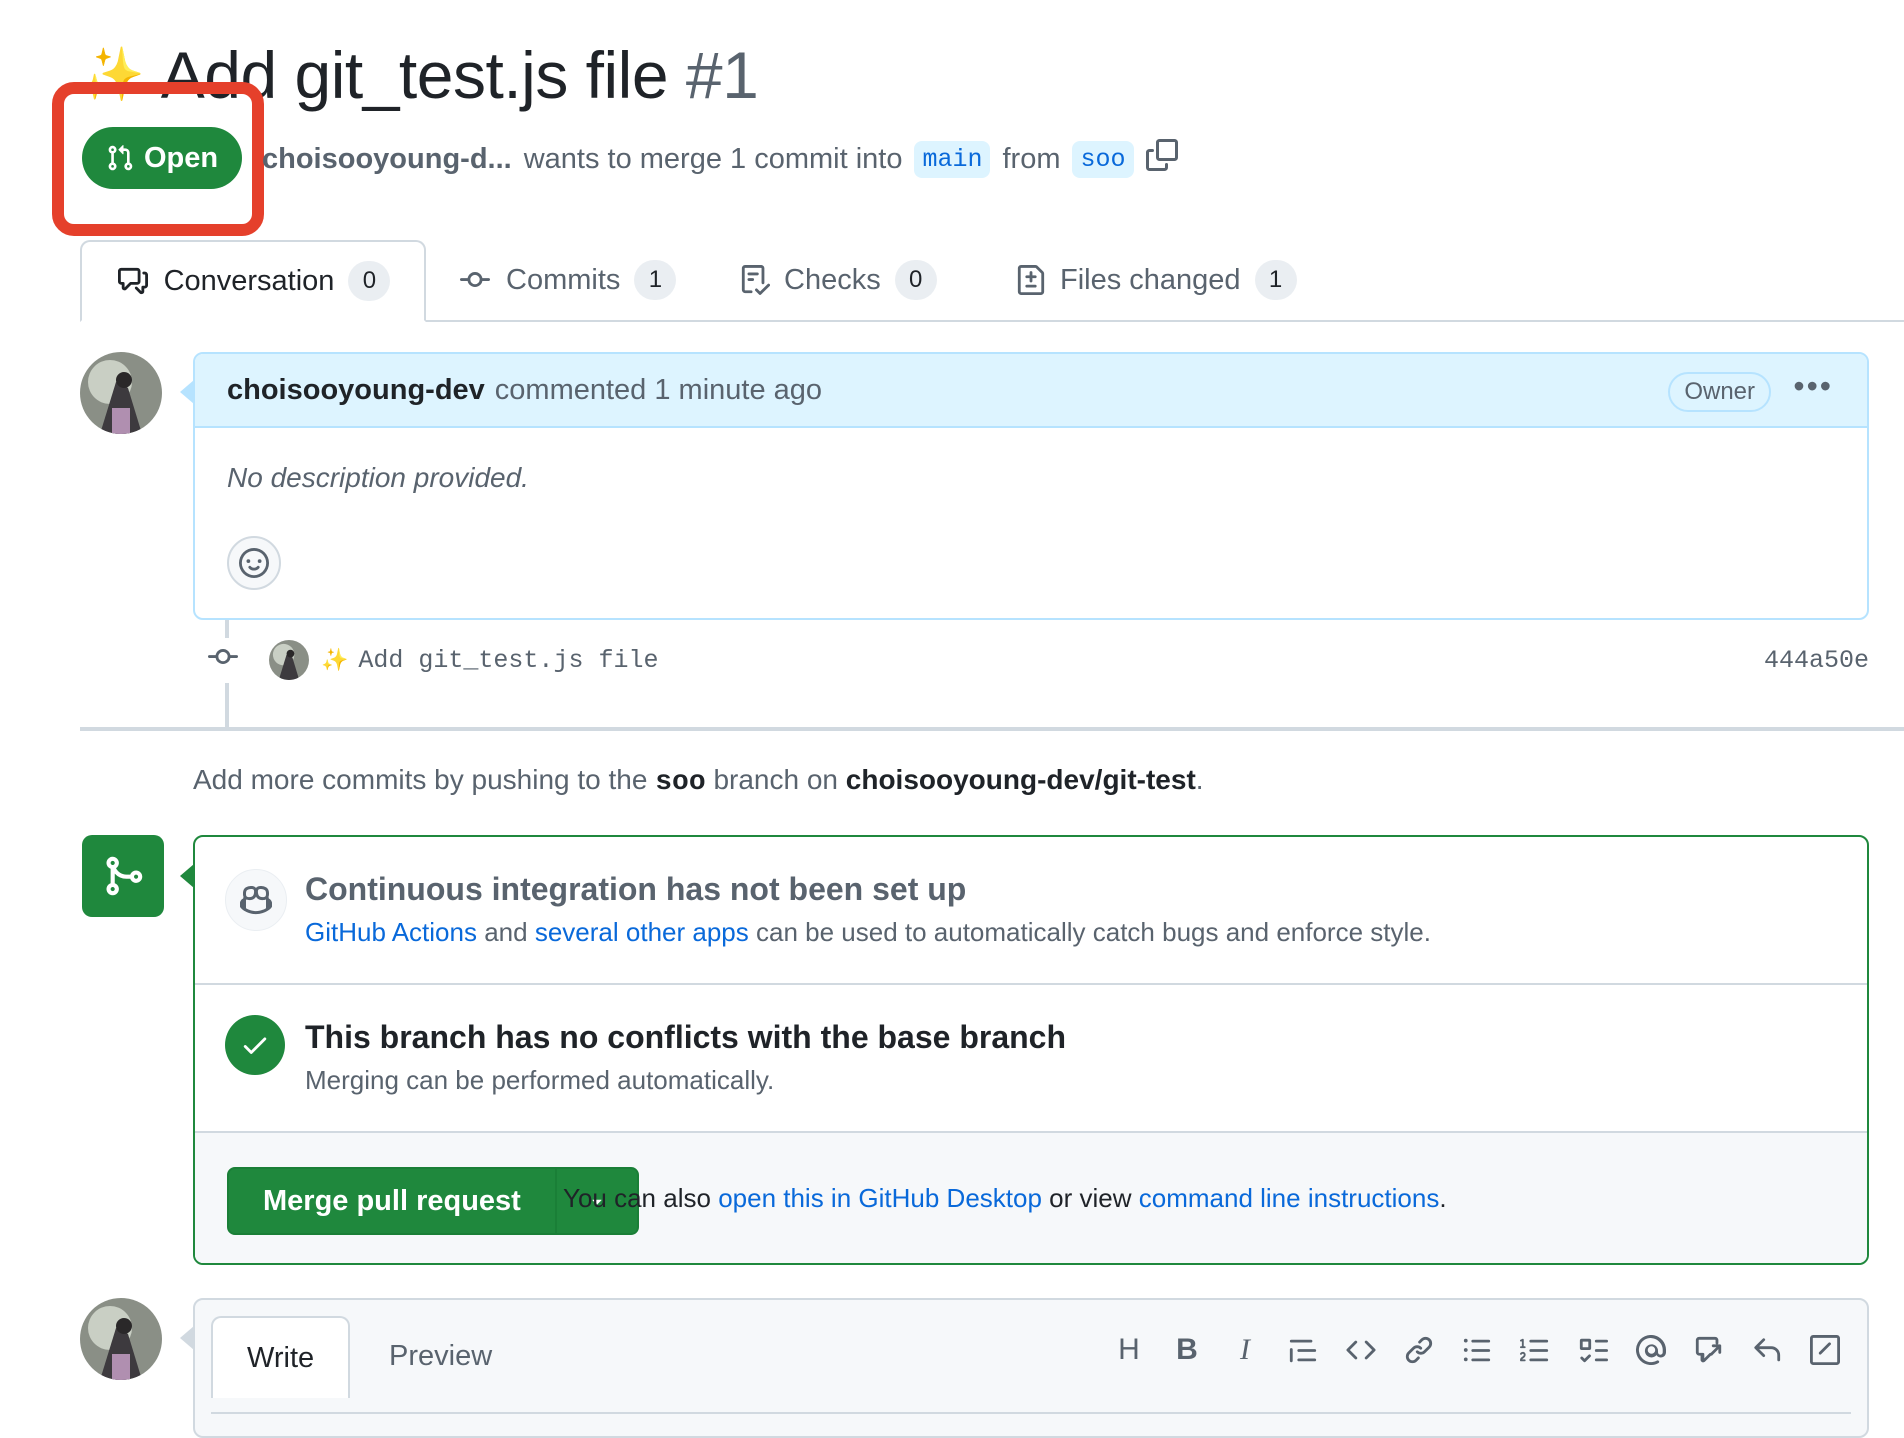 The width and height of the screenshot is (1904, 1438). I want to click on comment-editor: Write Preview H B I, so click(1031, 1368).